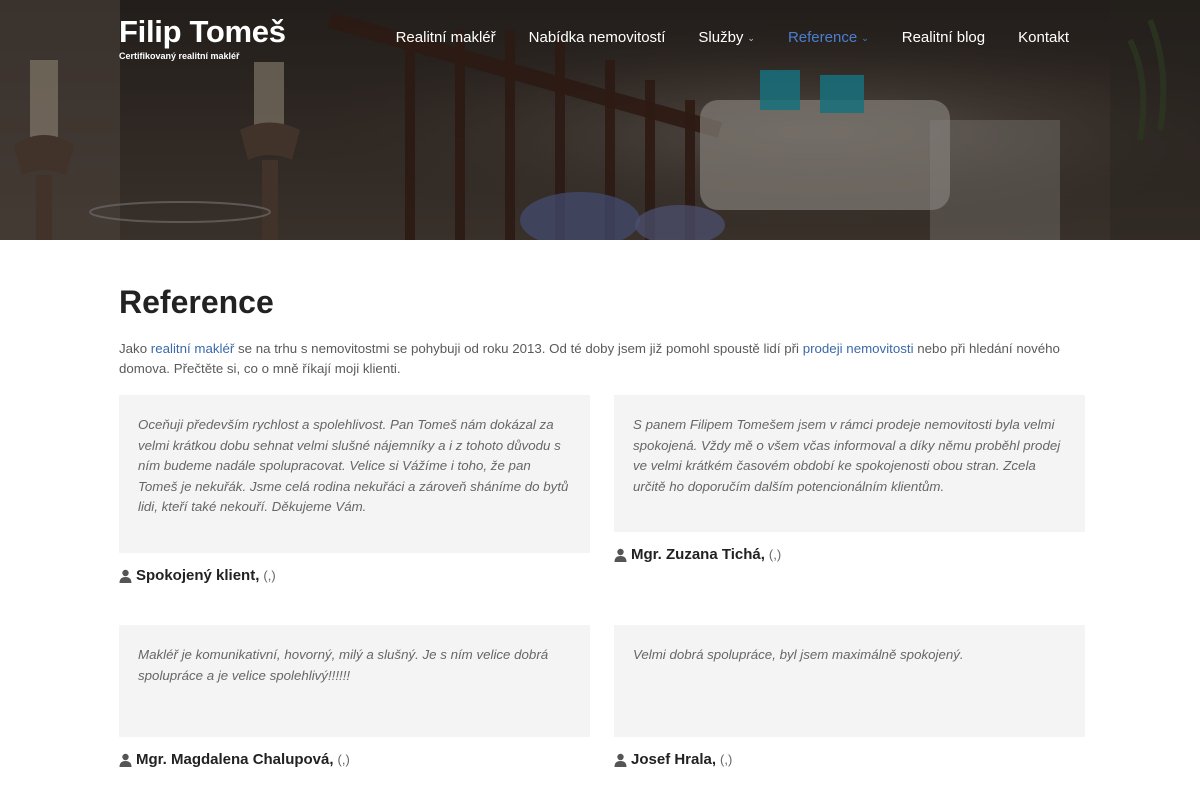  What do you see at coordinates (354, 759) in the screenshot?
I see `testimonial-author: Mgr. Magdalena Chalupová, (,)` at bounding box center [354, 759].